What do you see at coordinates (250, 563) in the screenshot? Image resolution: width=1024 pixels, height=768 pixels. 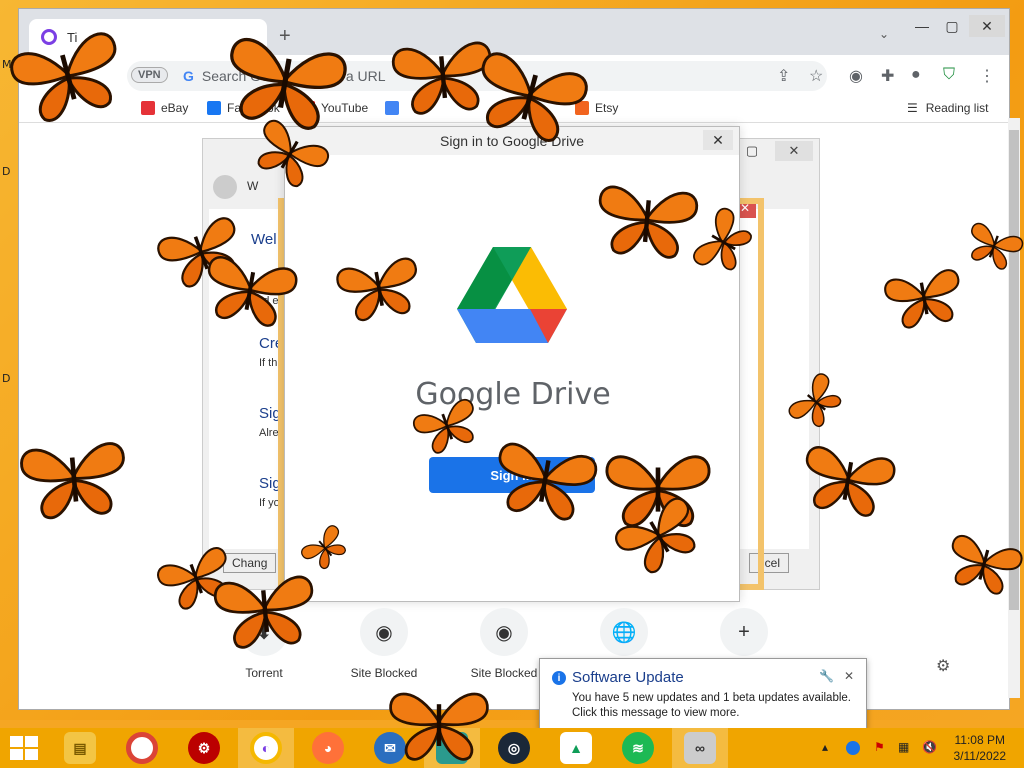 I see `change-button: Chang` at bounding box center [250, 563].